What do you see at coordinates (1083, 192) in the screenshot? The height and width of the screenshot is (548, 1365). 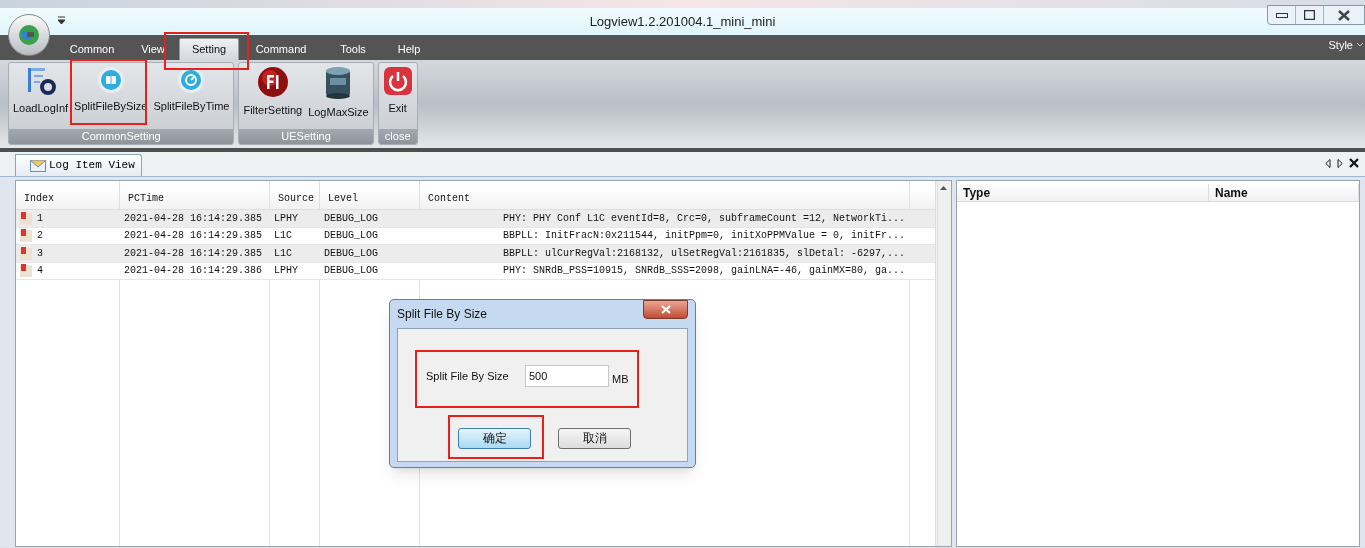 I see `column-header: Type` at bounding box center [1083, 192].